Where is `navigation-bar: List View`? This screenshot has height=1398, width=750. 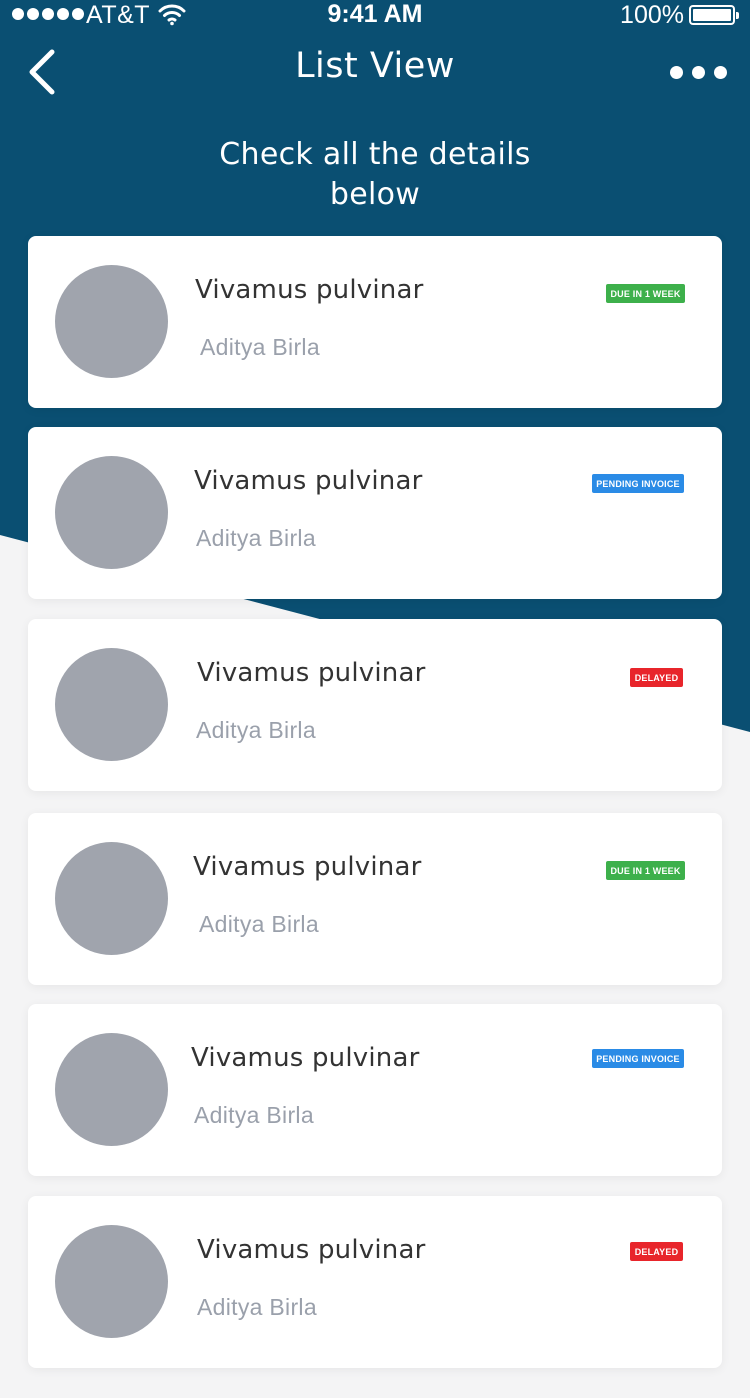 navigation-bar: List View is located at coordinates (375, 70).